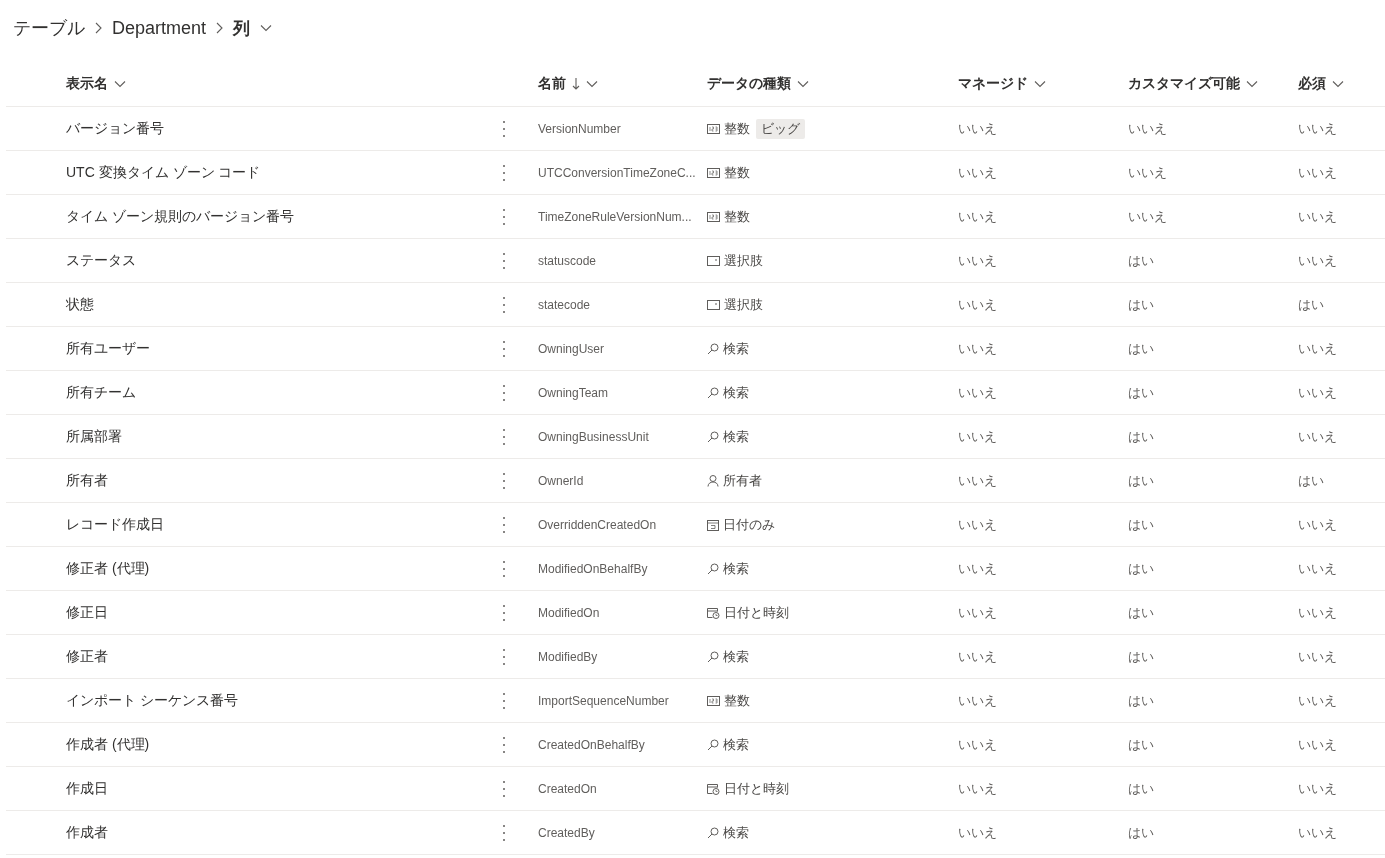 This screenshot has width=1385, height=858. What do you see at coordinates (565, 304) in the screenshot?
I see `column-name: statecode` at bounding box center [565, 304].